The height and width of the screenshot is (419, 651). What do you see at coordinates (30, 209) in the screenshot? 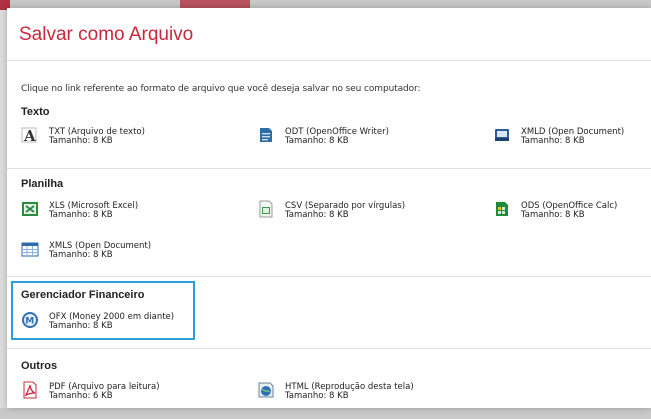
I see `xls-icon` at bounding box center [30, 209].